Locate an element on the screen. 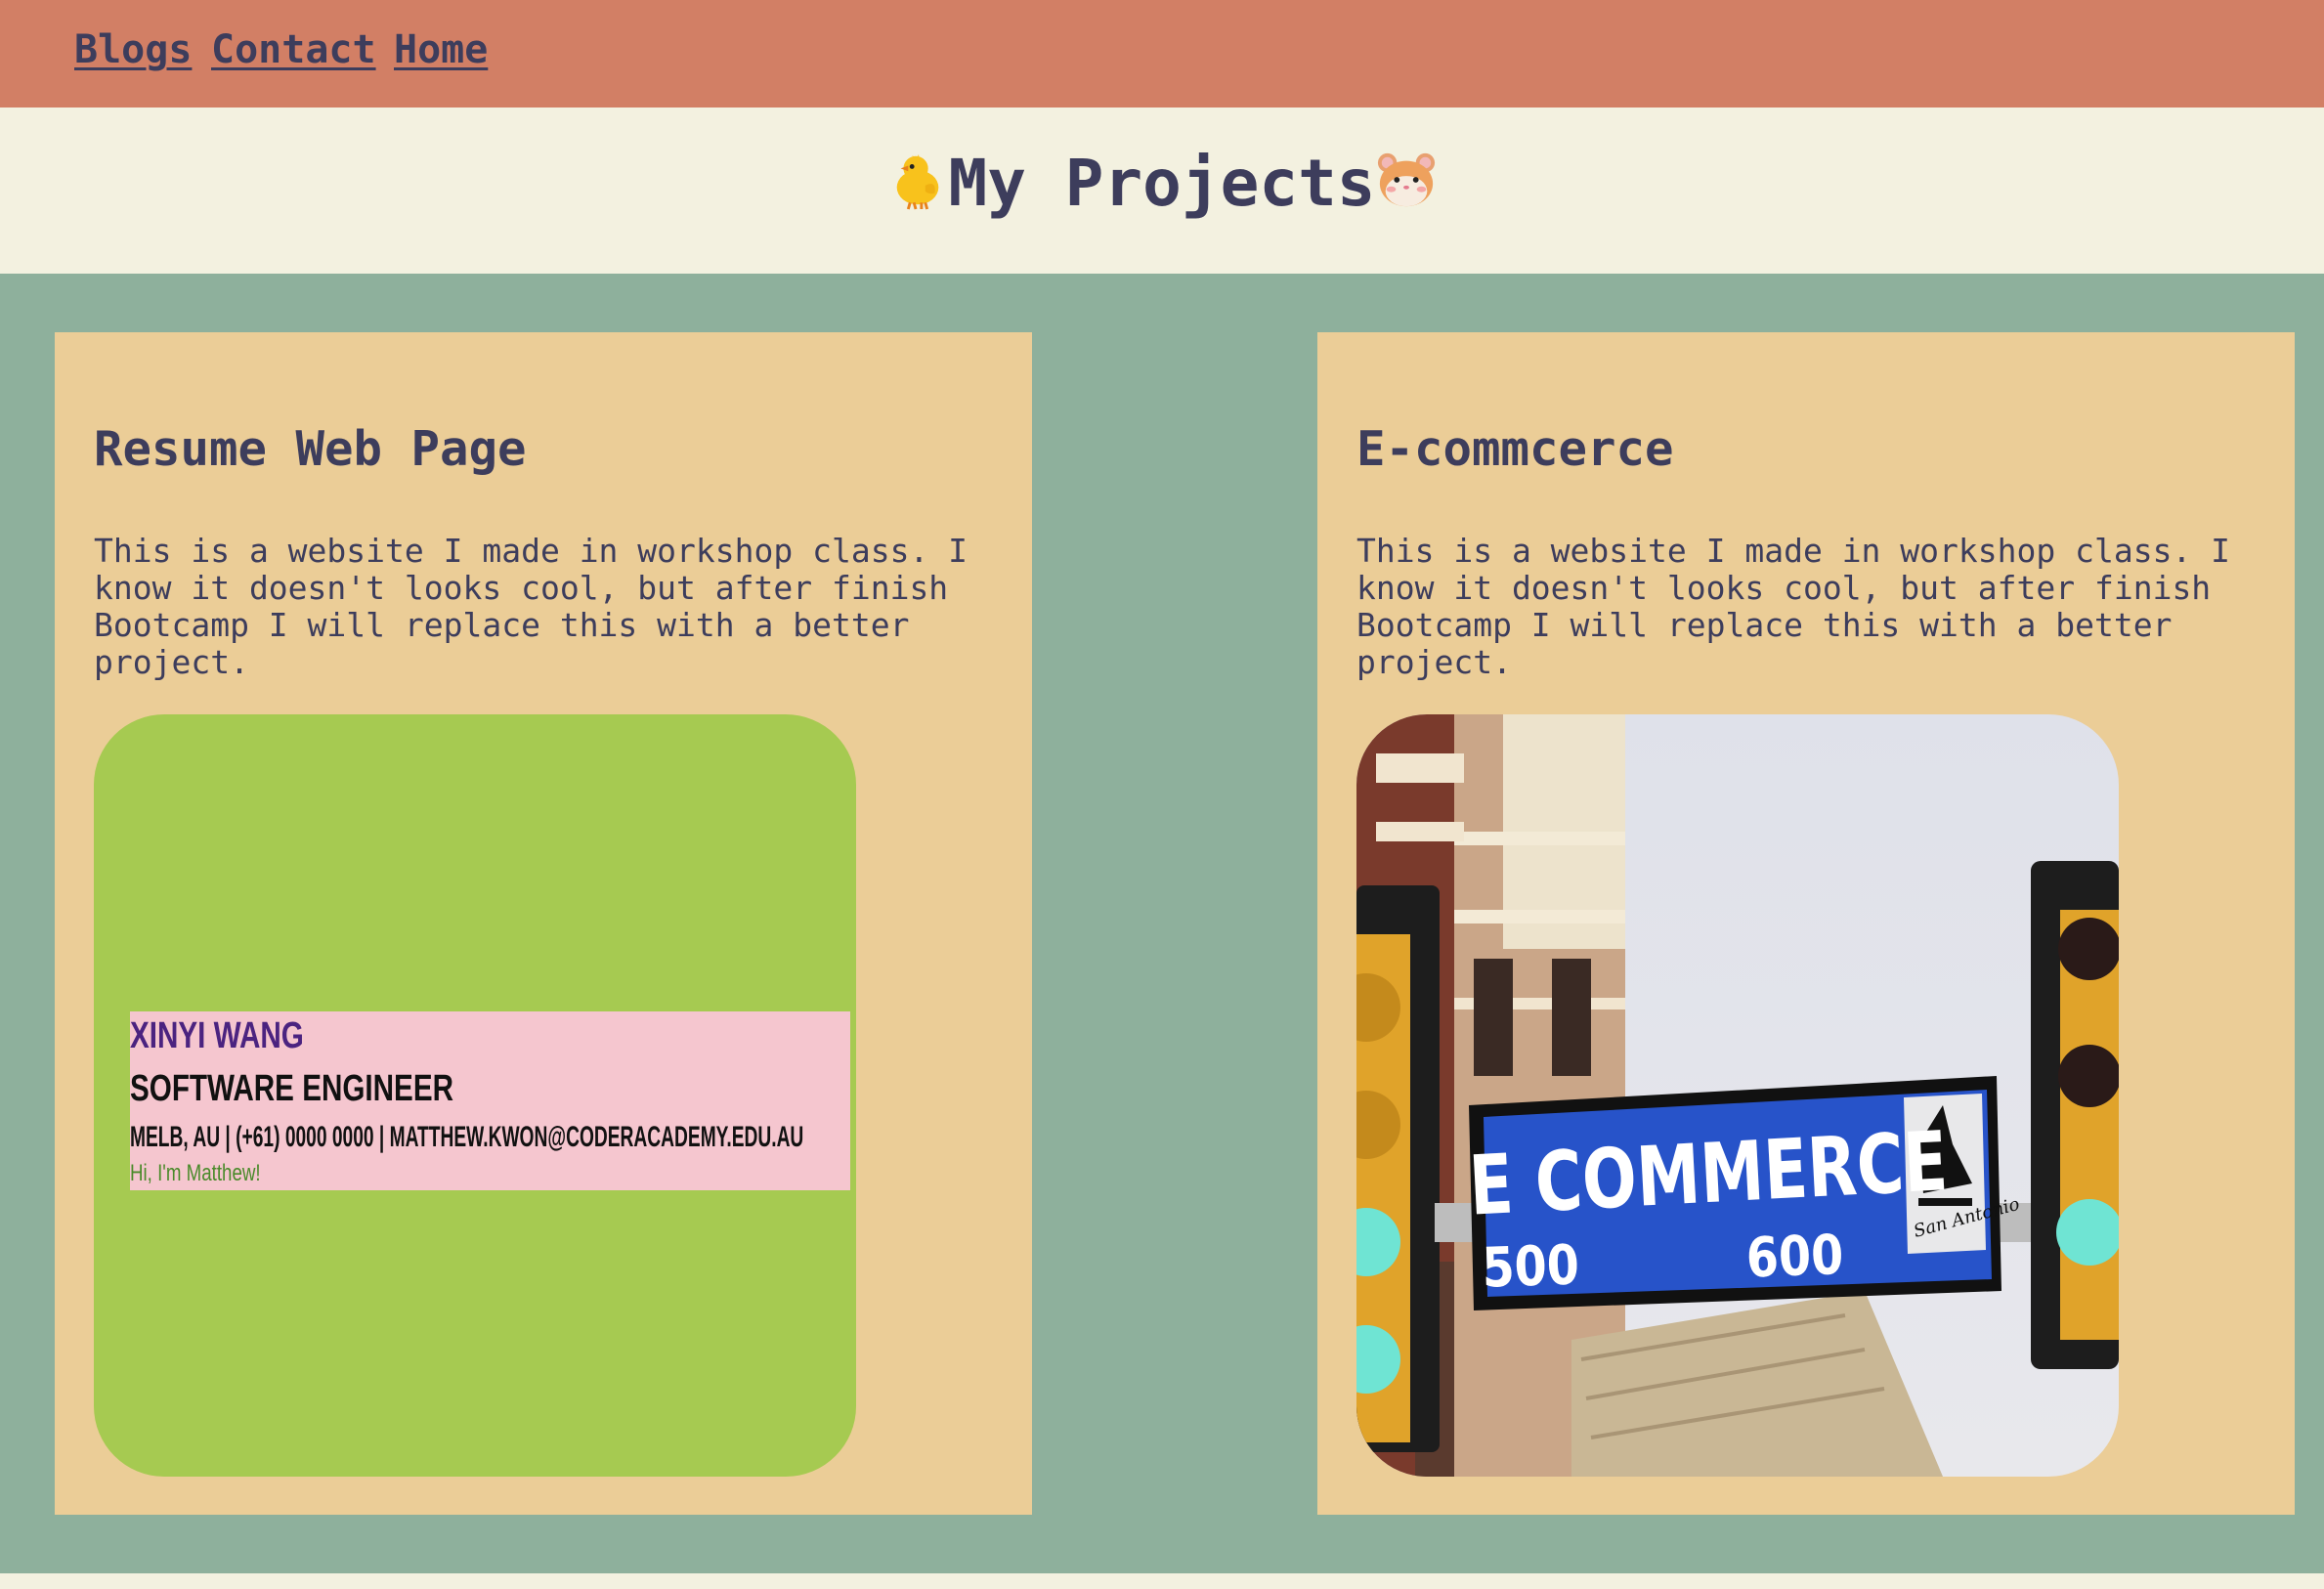  hamster-emoji-icon is located at coordinates (1406, 179).